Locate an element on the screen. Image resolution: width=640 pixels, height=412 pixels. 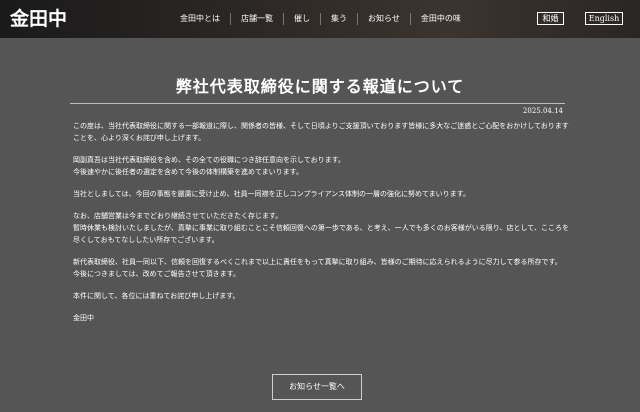
main-nav: 金田中とは 店舗一覧 催し 集う お知らせ 金田中の味 is located at coordinates (320, 19).